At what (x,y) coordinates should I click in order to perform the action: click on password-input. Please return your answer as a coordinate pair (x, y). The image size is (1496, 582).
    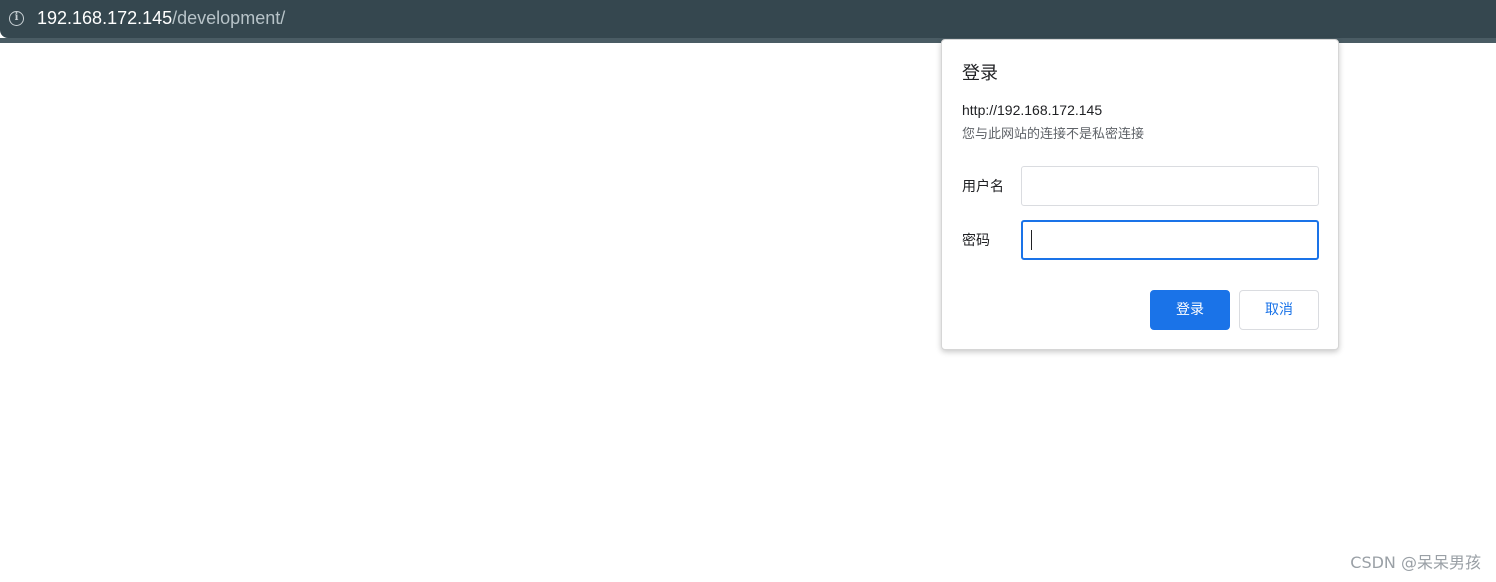
    Looking at the image, I should click on (1170, 240).